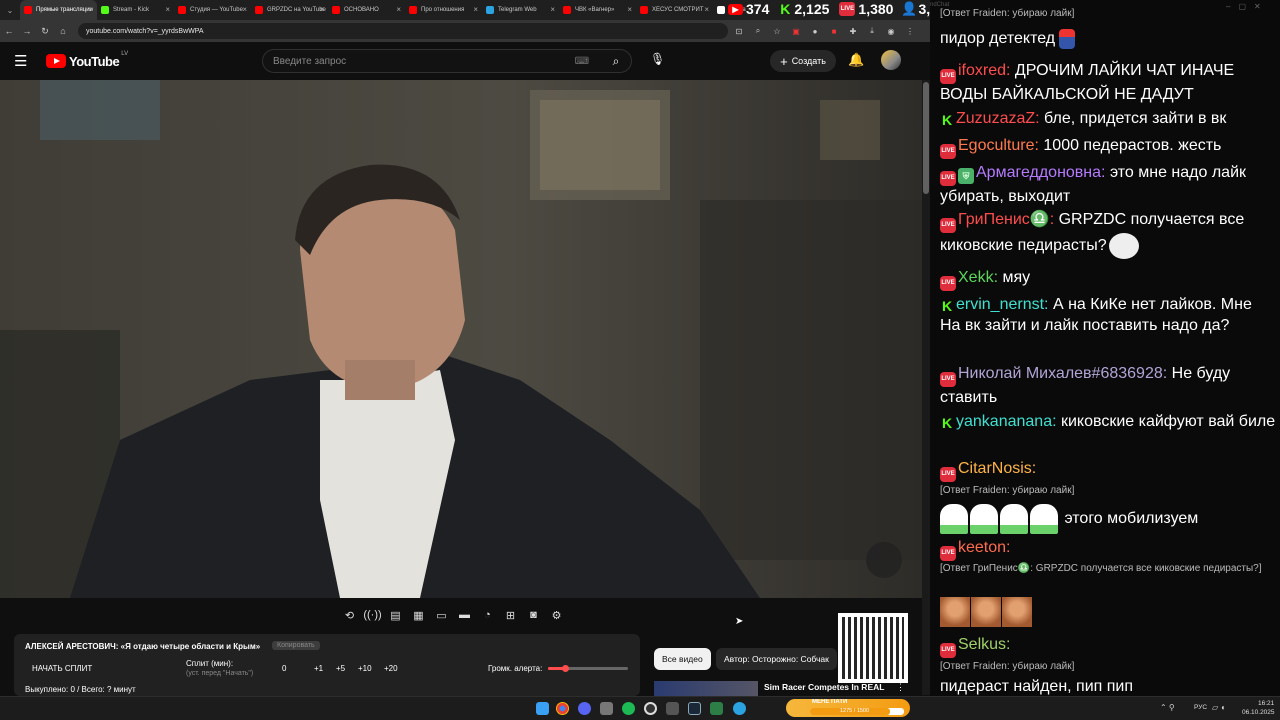 This screenshot has width=1280, height=720. What do you see at coordinates (87, 60) in the screenshot?
I see `youtube-logo: YouTube LV` at bounding box center [87, 60].